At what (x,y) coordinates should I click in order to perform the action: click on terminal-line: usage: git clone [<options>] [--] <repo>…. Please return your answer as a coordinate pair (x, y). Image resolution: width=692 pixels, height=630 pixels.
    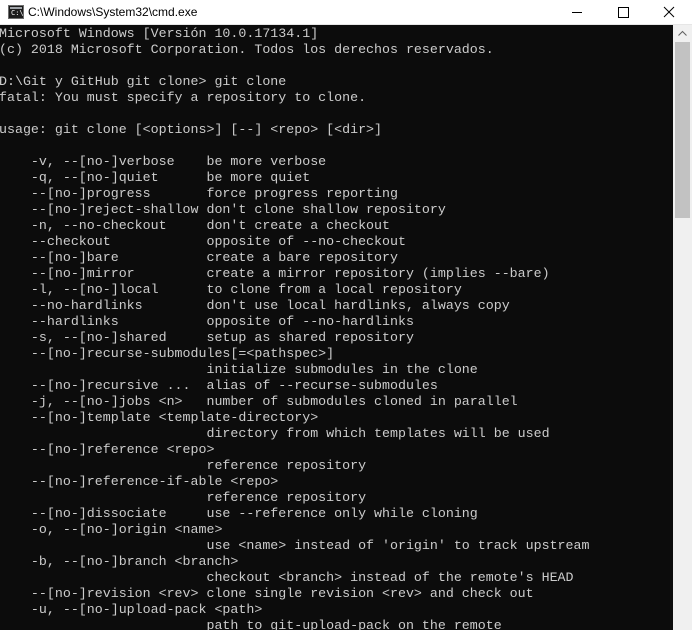
    Looking at the image, I should click on (191, 129).